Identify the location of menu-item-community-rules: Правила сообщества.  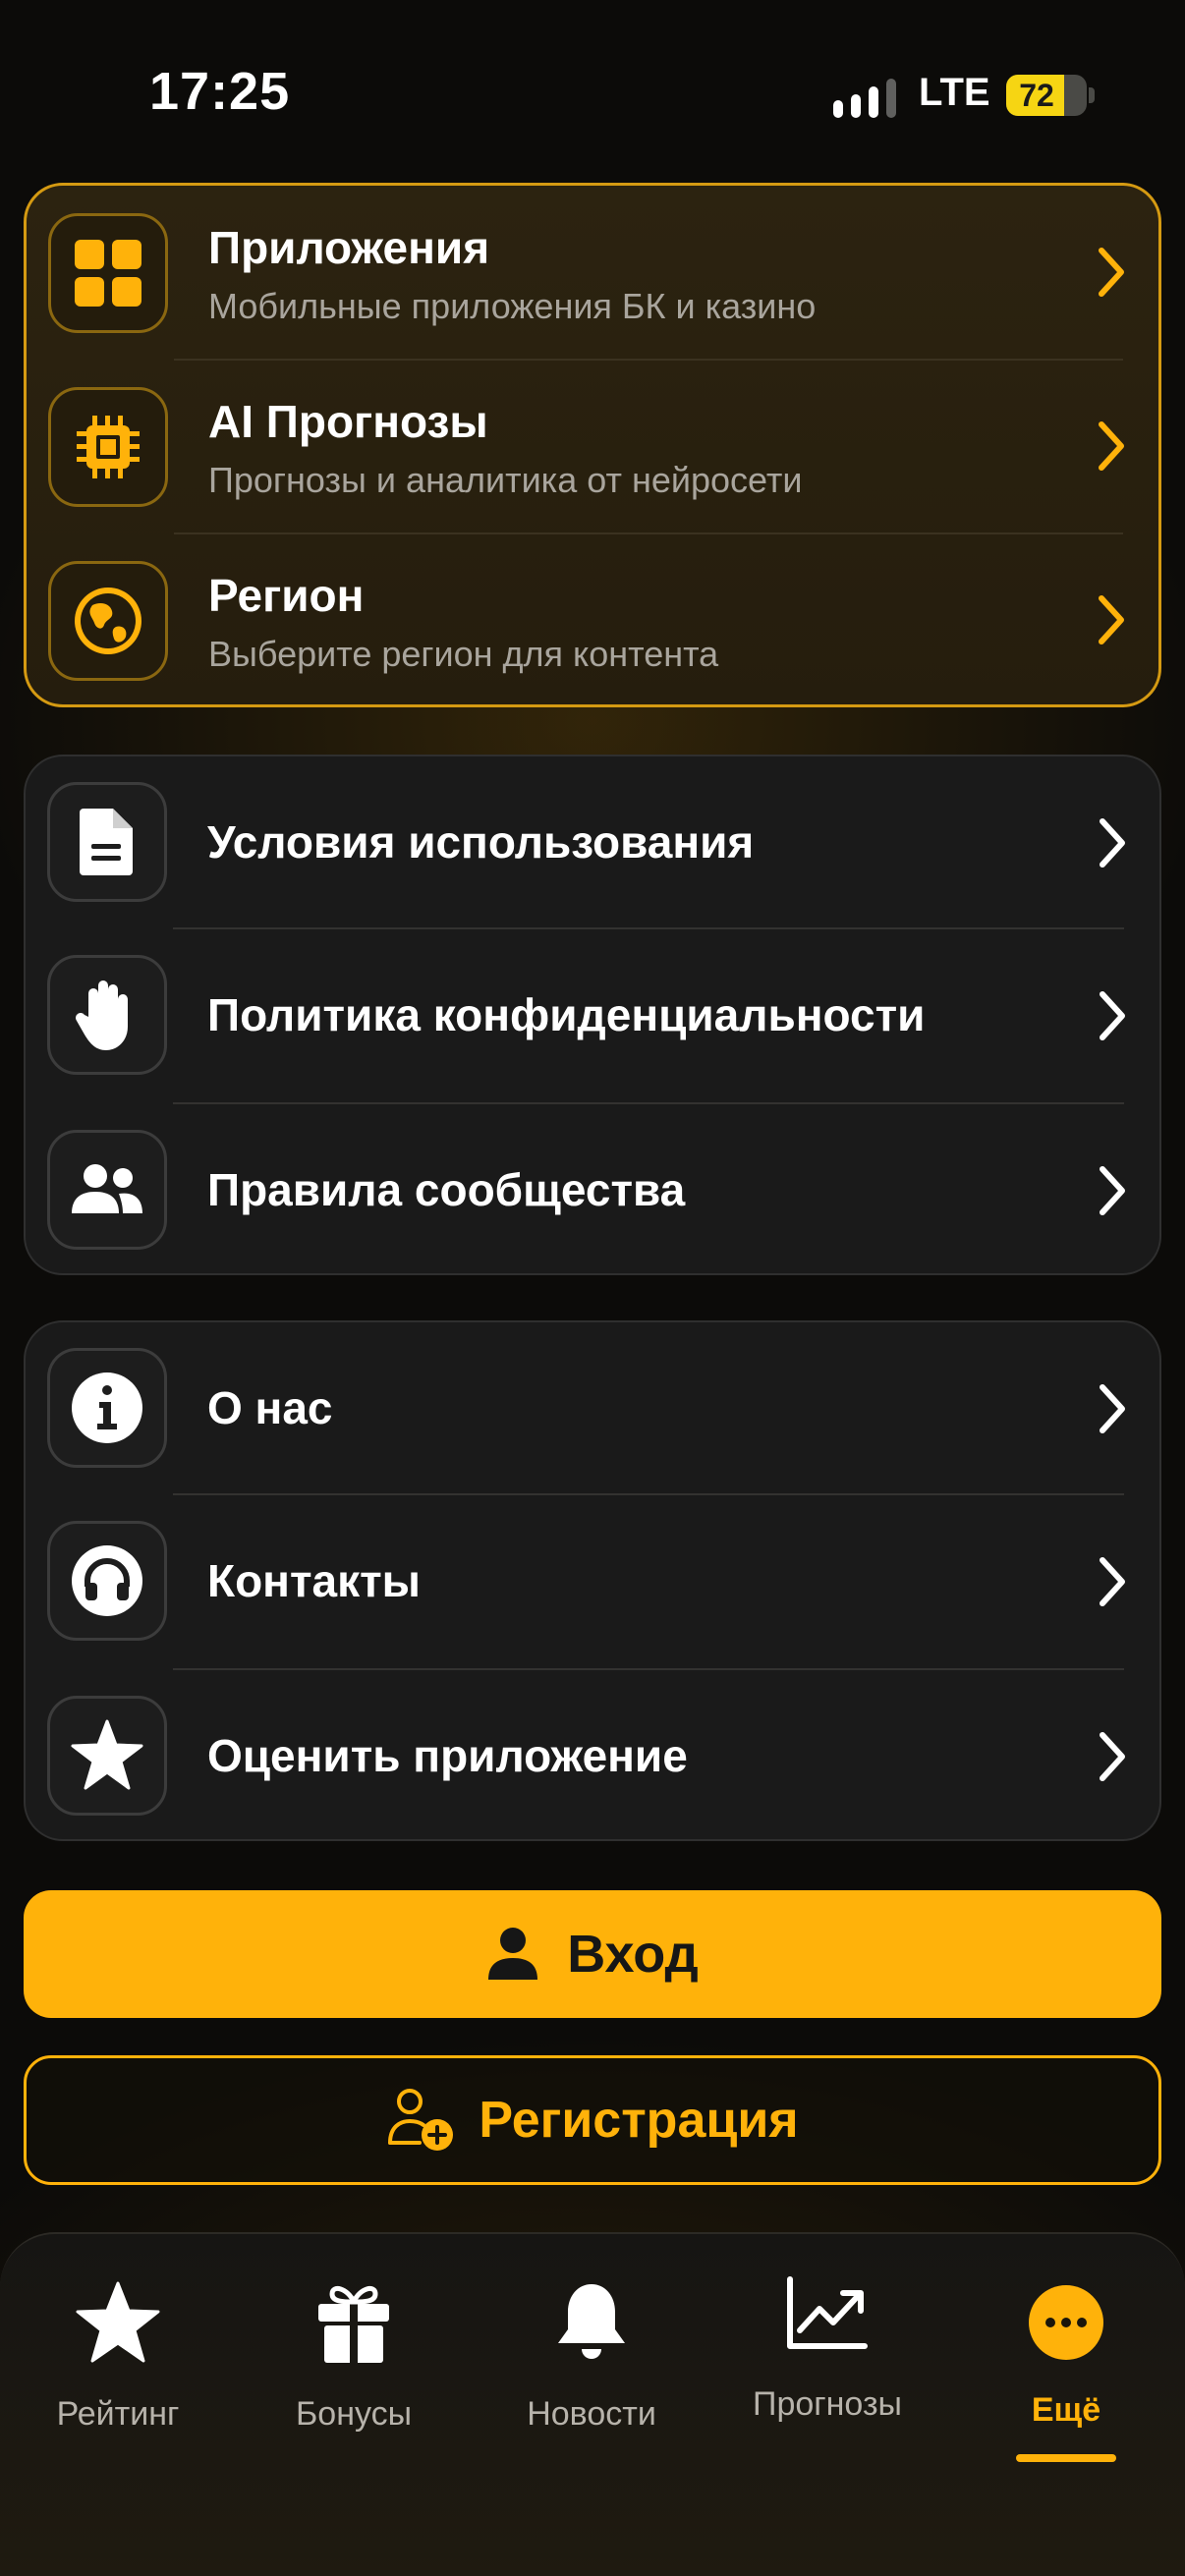
(592, 1188).